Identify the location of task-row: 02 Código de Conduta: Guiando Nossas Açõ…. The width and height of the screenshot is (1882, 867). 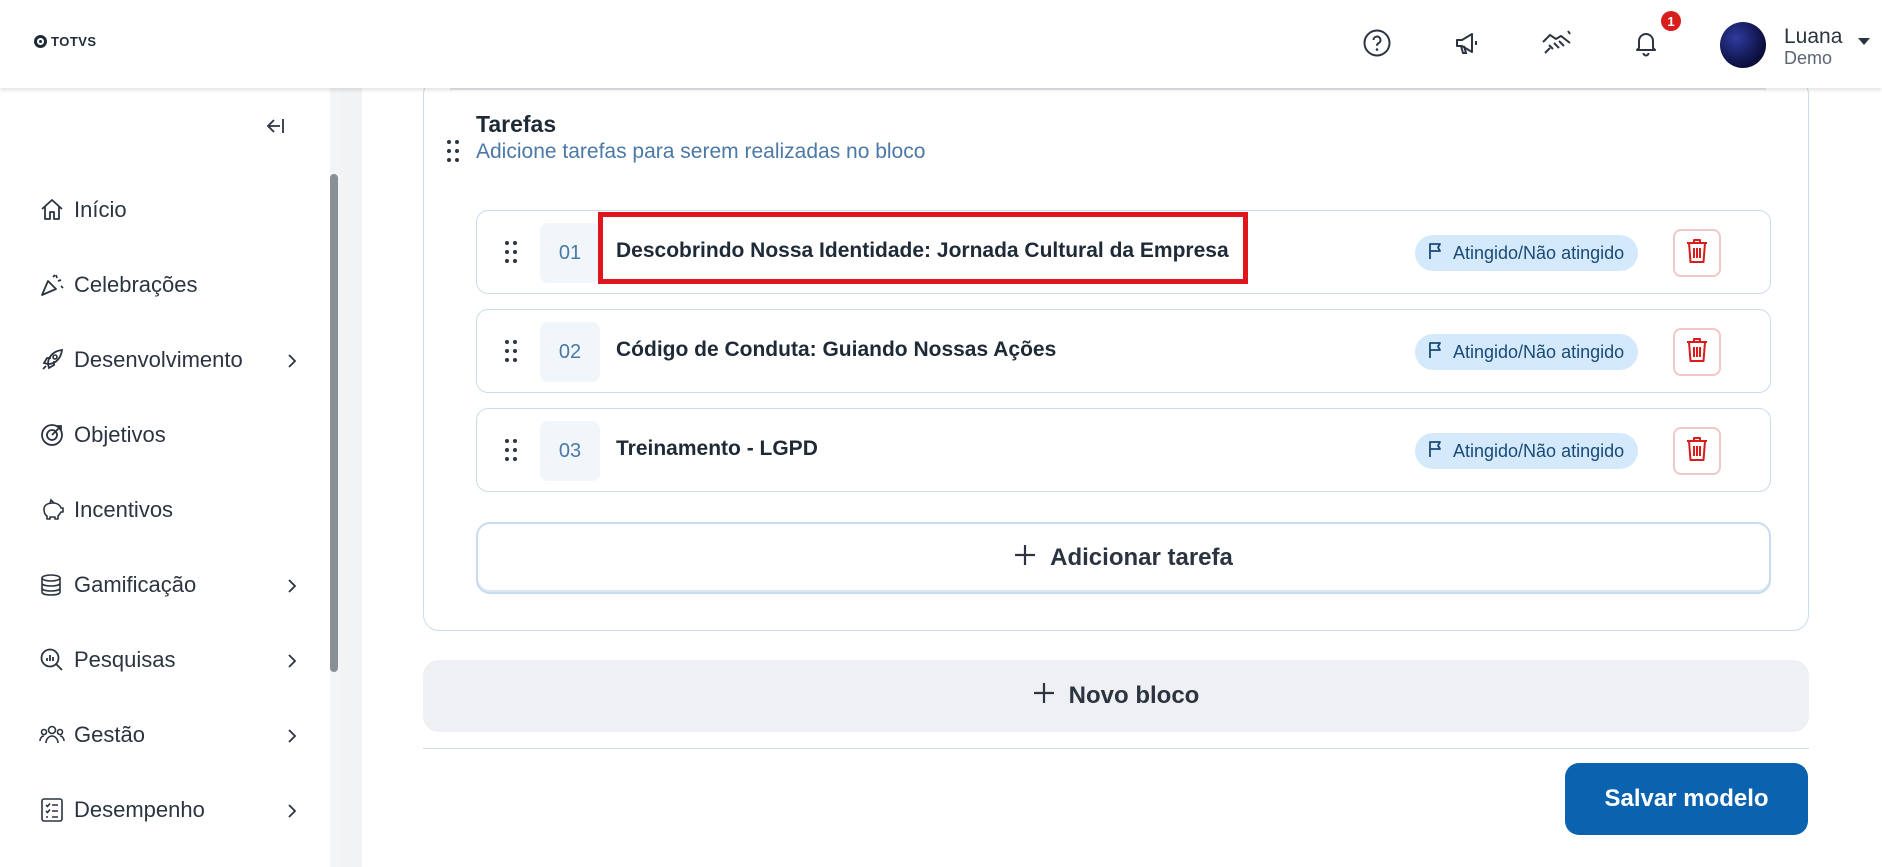
(1123, 351).